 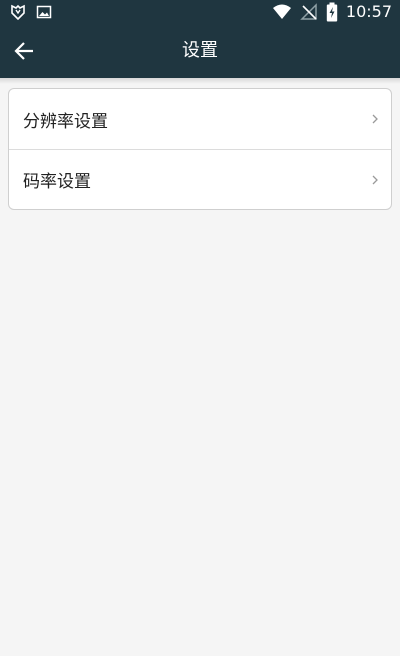 I want to click on app-bar: 设置, so click(x=200, y=51).